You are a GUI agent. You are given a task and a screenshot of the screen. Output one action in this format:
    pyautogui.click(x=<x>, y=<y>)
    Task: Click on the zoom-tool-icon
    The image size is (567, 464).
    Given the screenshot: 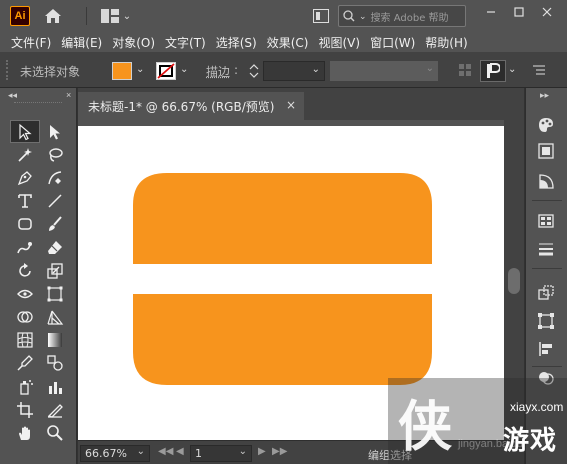 What is the action you would take?
    pyautogui.click(x=55, y=432)
    